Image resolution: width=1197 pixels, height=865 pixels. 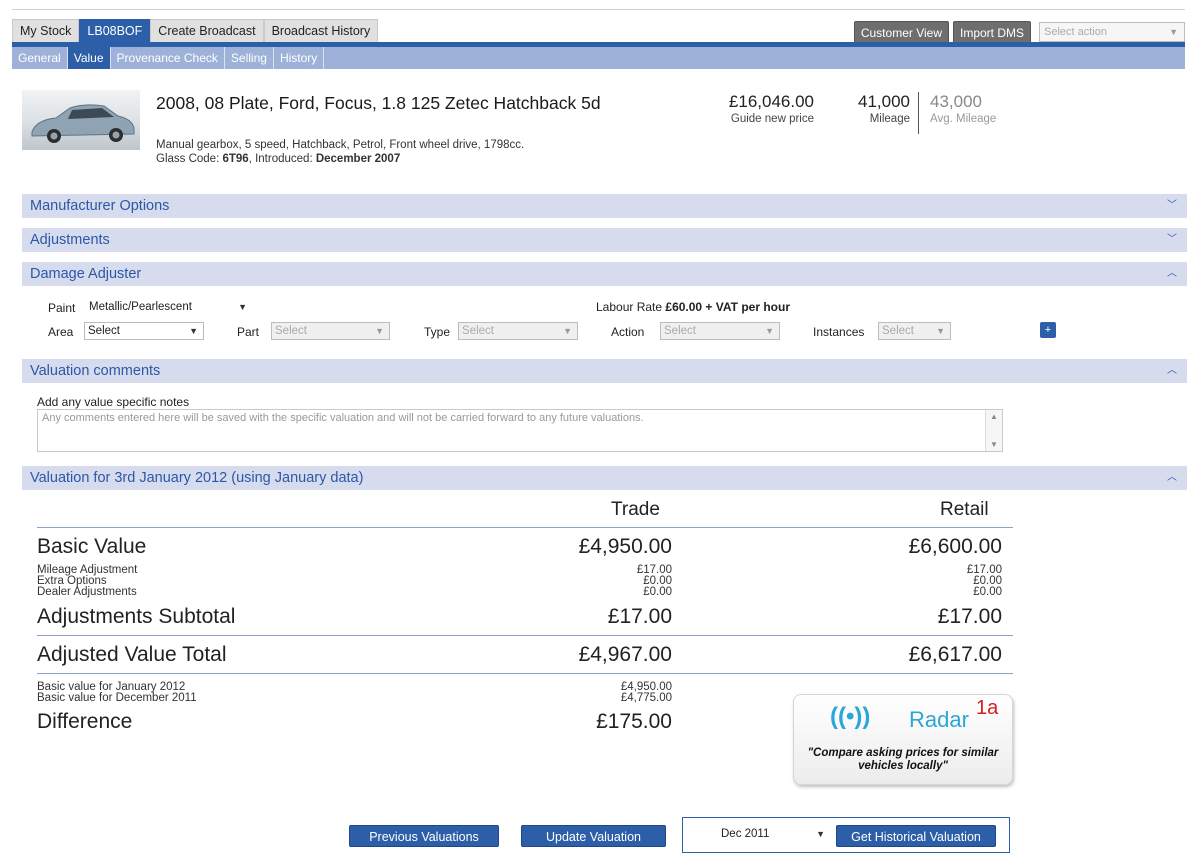 I want to click on subtab-value: Value, so click(x=89, y=58).